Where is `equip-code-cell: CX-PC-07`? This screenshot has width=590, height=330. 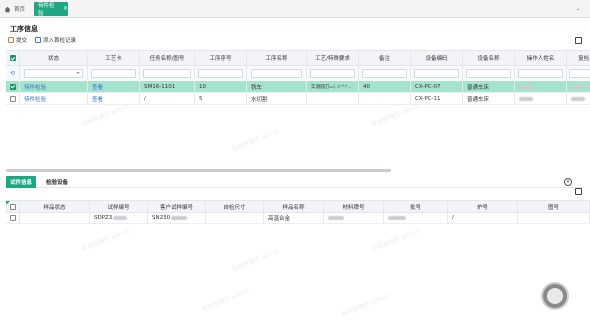 equip-code-cell: CX-PC-07 is located at coordinates (437, 86).